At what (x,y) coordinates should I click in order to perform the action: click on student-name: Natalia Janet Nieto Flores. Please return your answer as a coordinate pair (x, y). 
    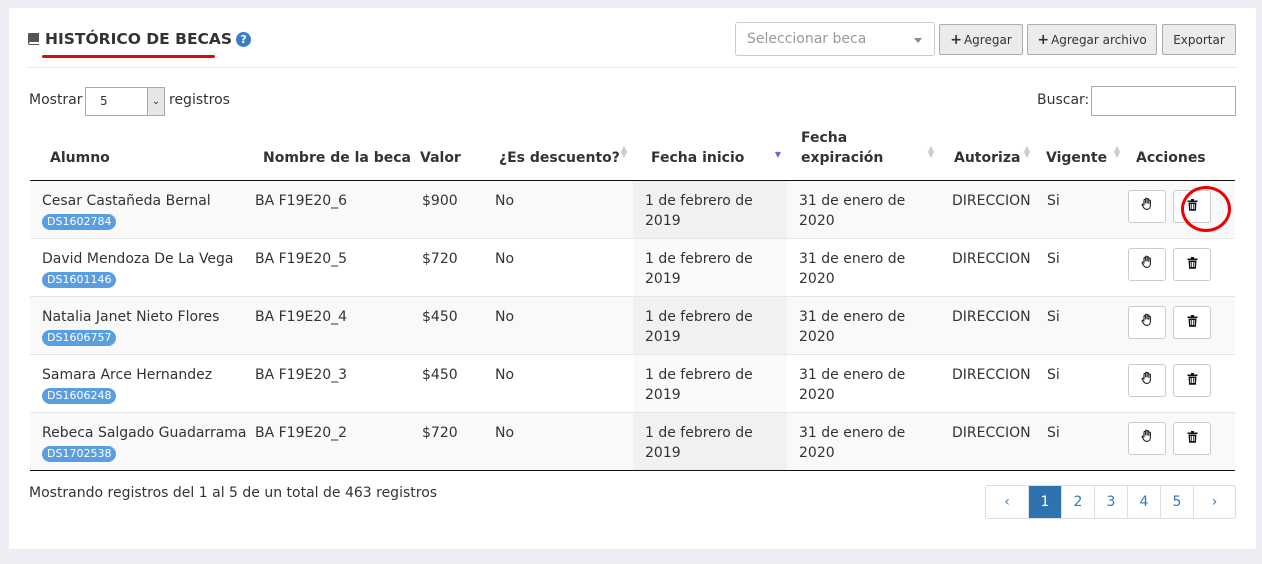
    Looking at the image, I should click on (131, 317).